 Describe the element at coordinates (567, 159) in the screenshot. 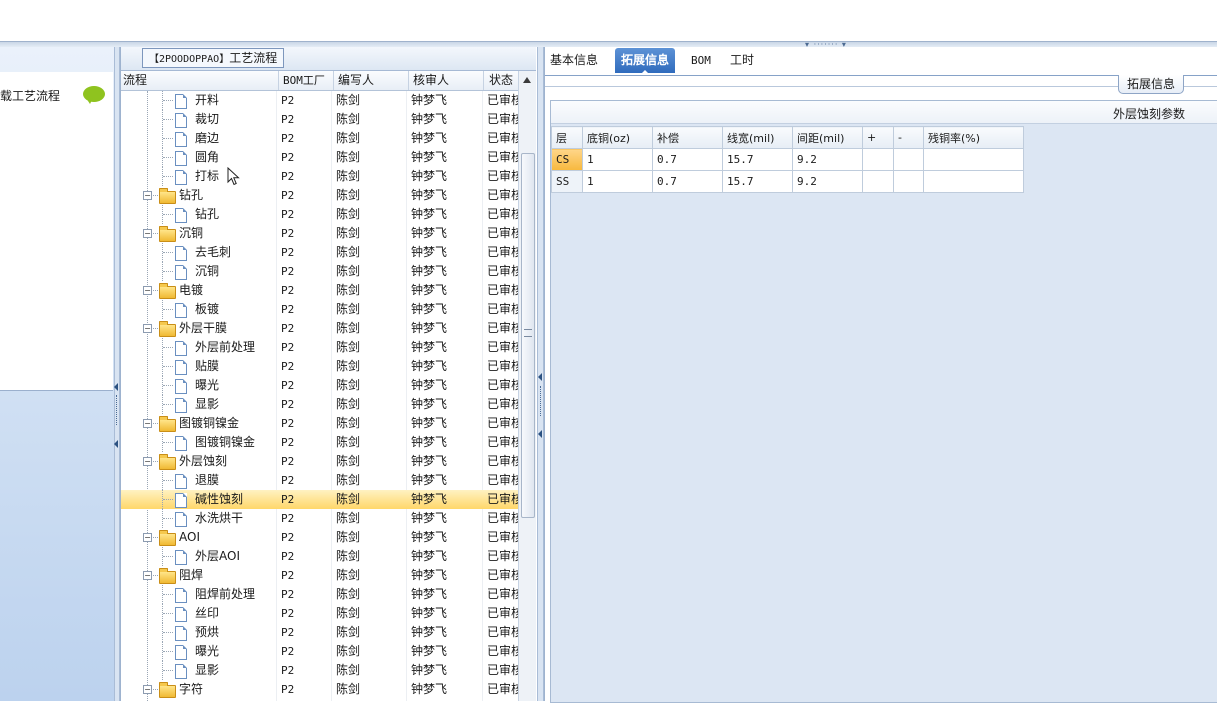

I see `grid-cell-layer: CS` at that location.